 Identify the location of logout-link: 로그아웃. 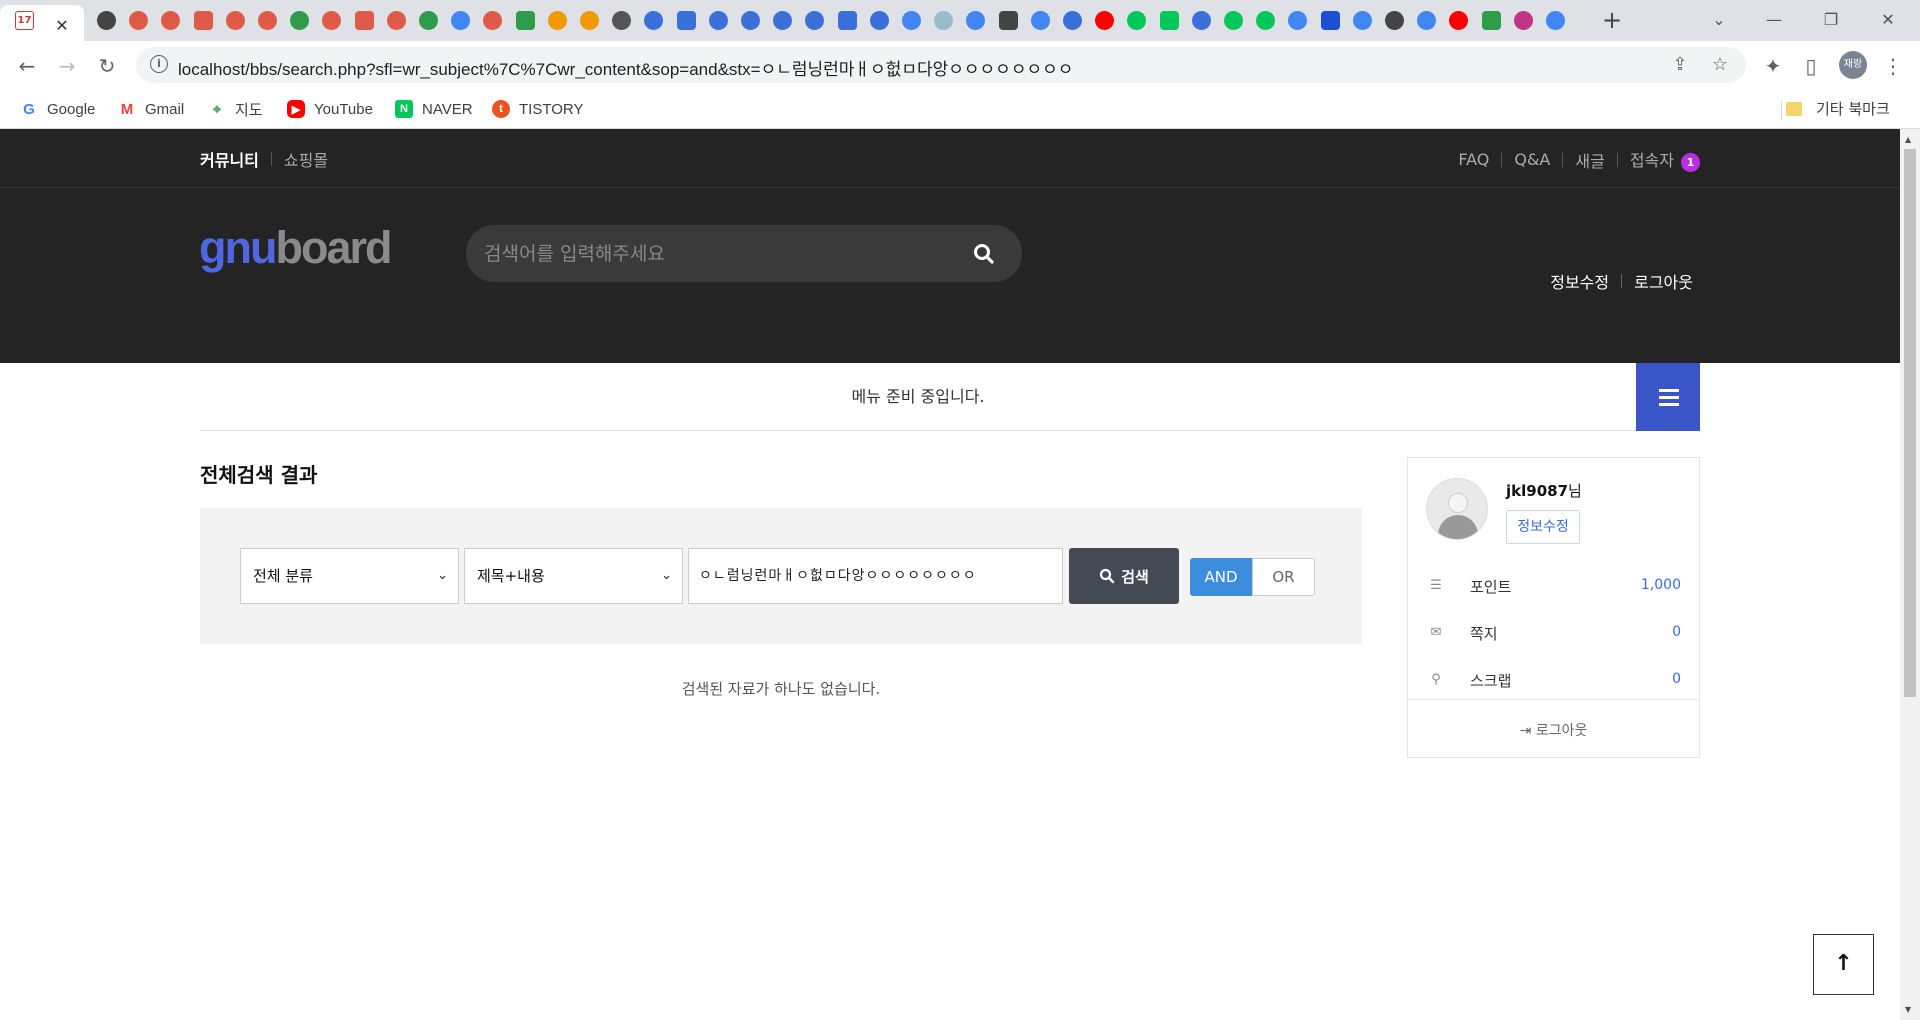
(1663, 281).